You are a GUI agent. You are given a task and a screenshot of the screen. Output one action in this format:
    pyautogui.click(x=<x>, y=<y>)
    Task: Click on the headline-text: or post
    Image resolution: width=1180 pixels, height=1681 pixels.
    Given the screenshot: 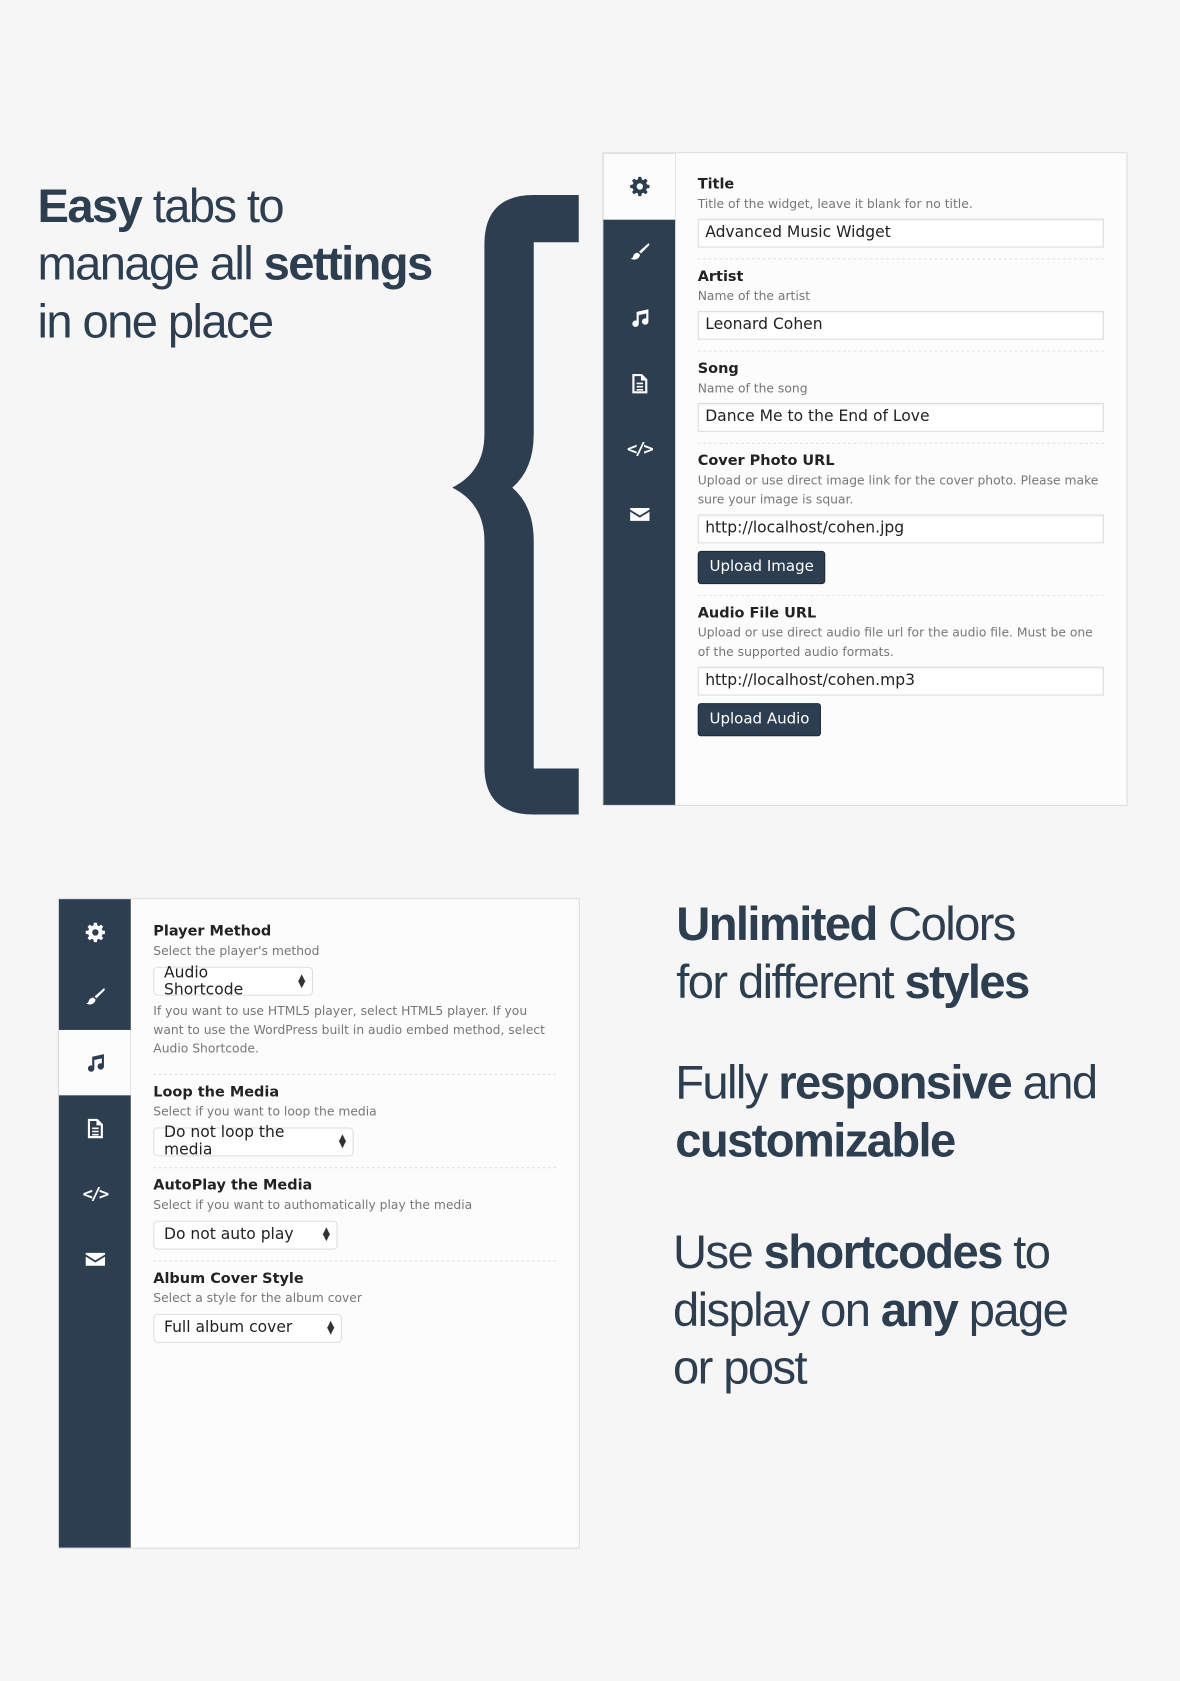 What is the action you would take?
    pyautogui.click(x=740, y=1368)
    